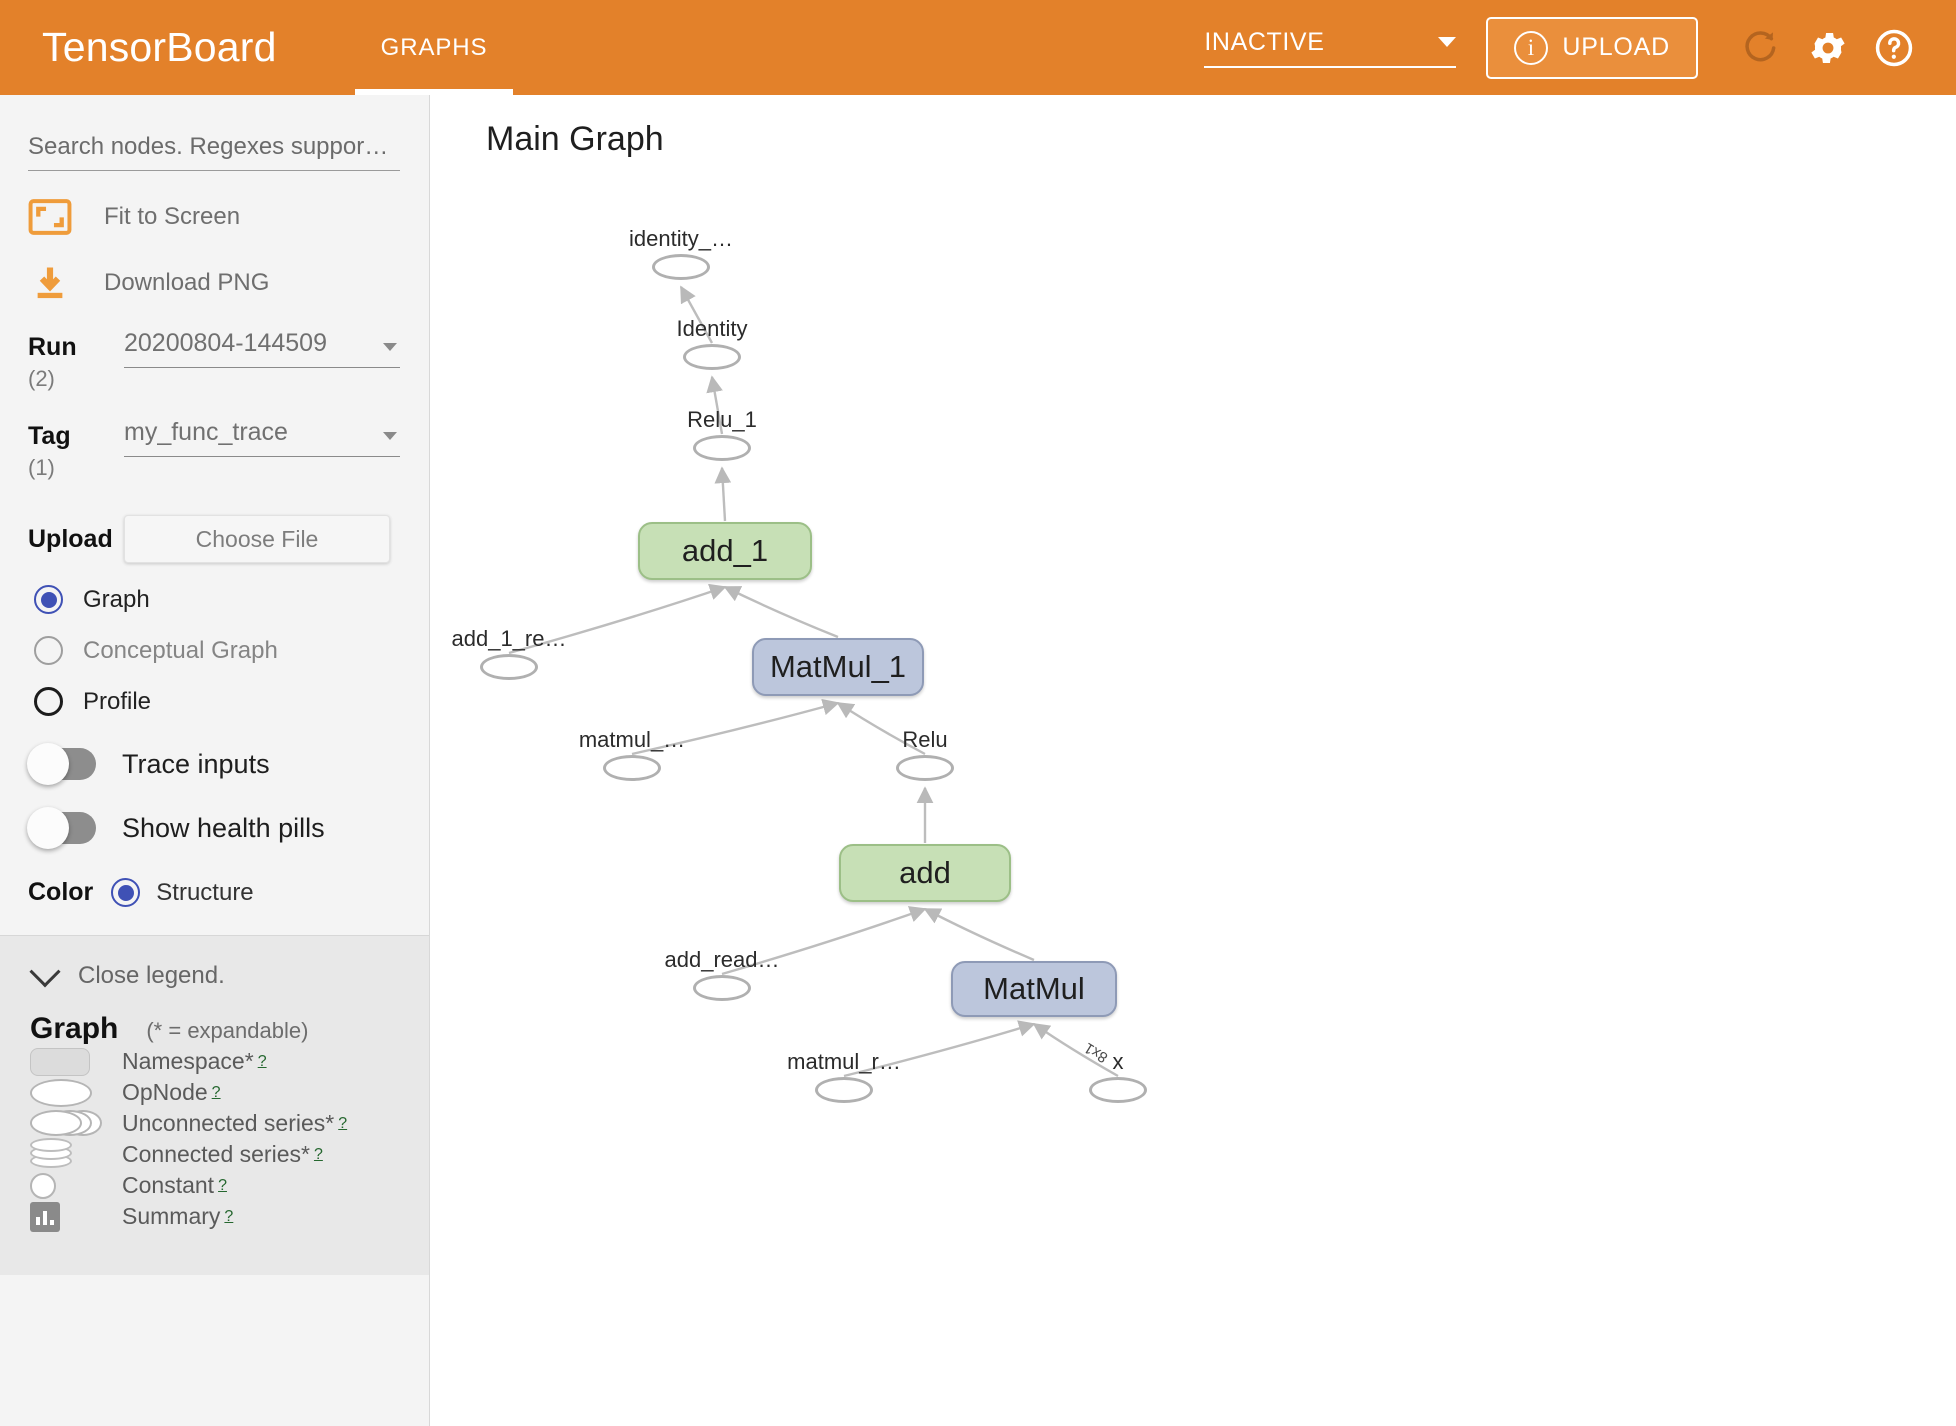 Image resolution: width=1956 pixels, height=1426 pixels. I want to click on legend-item-namespace: Namespace* ?, so click(229, 1061).